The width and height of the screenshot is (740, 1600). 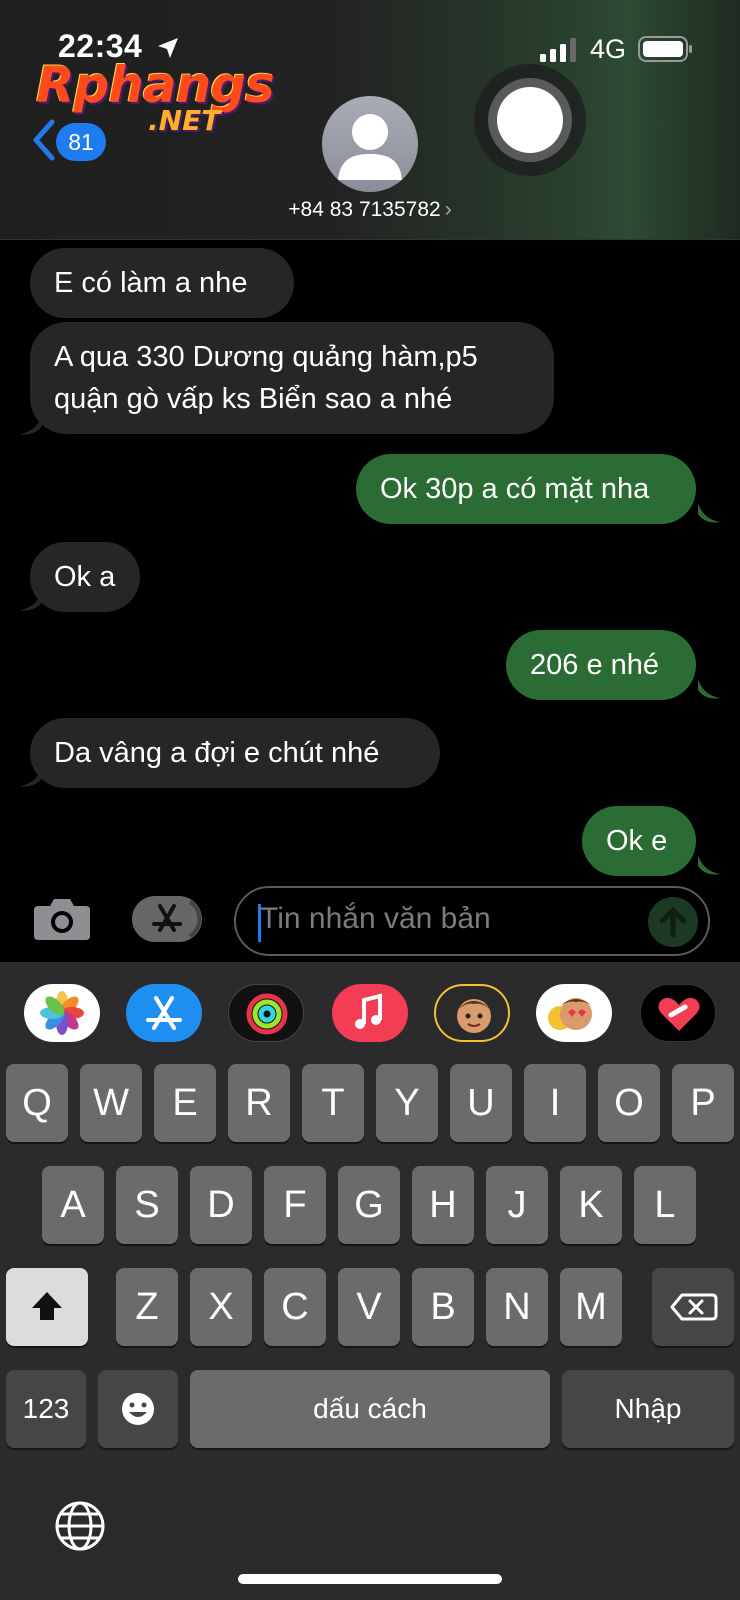 What do you see at coordinates (370, 1409) in the screenshot?
I see `space-key: dấu cách` at bounding box center [370, 1409].